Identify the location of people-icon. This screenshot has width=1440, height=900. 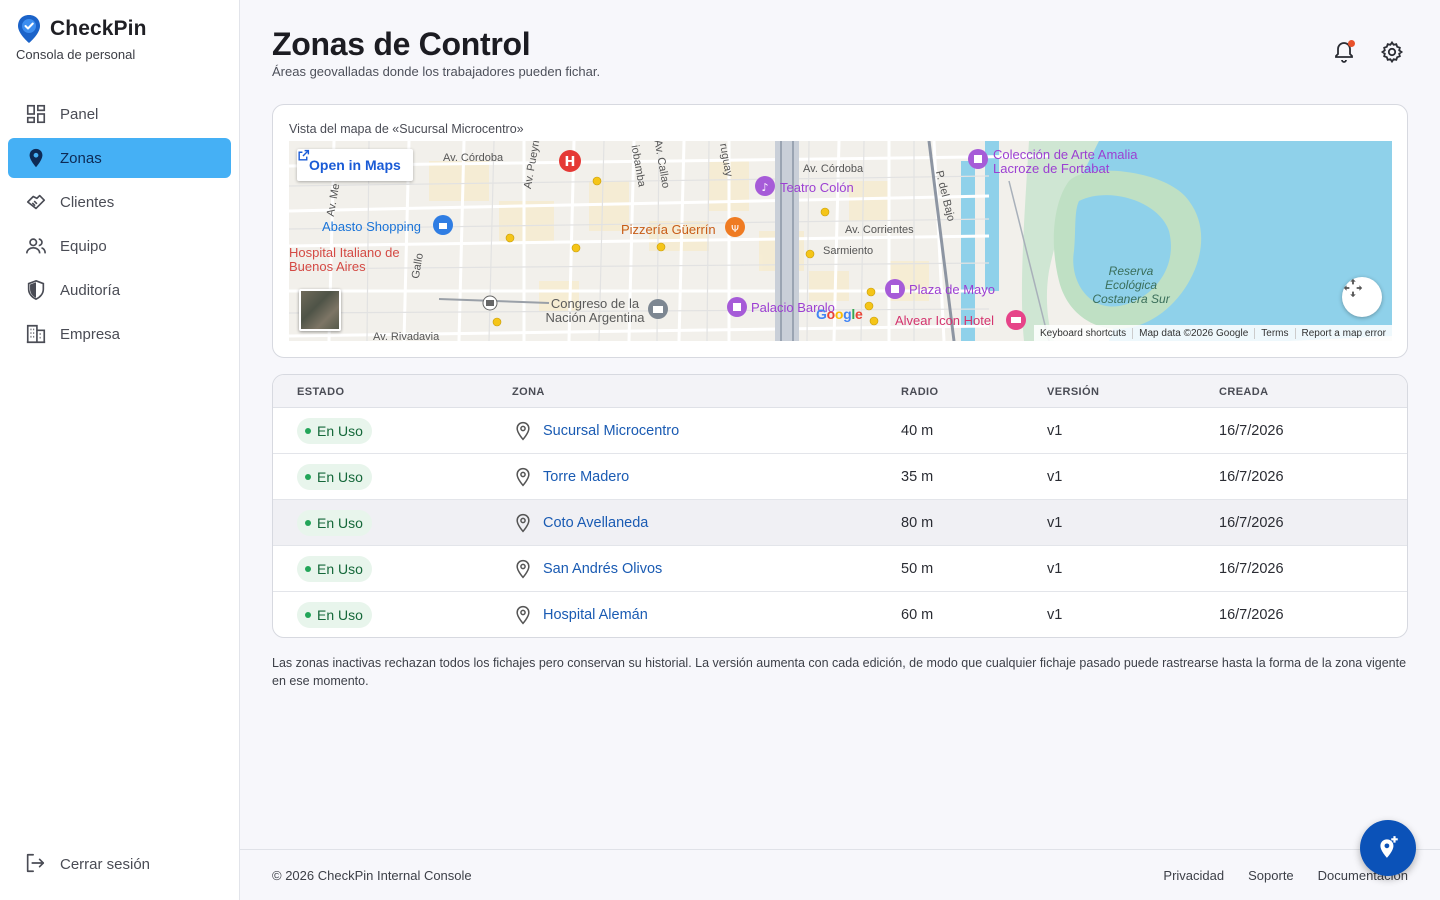
(36, 246).